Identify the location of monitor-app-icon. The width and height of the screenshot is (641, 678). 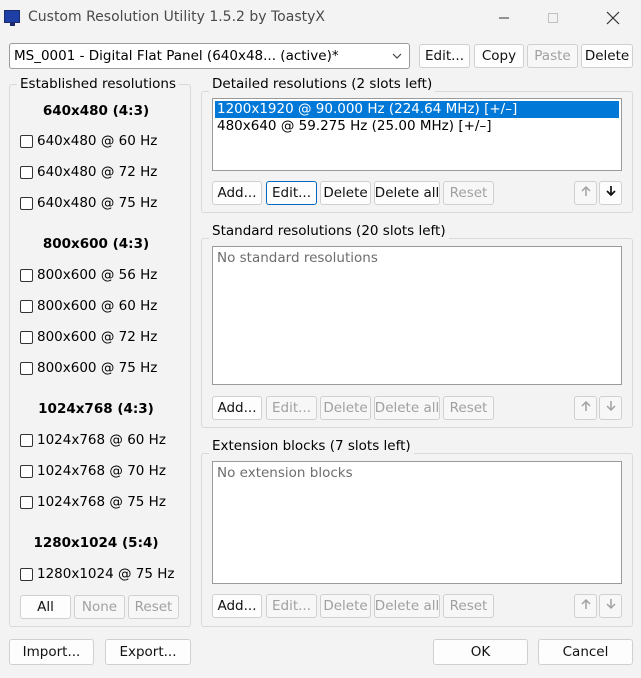
(12, 18).